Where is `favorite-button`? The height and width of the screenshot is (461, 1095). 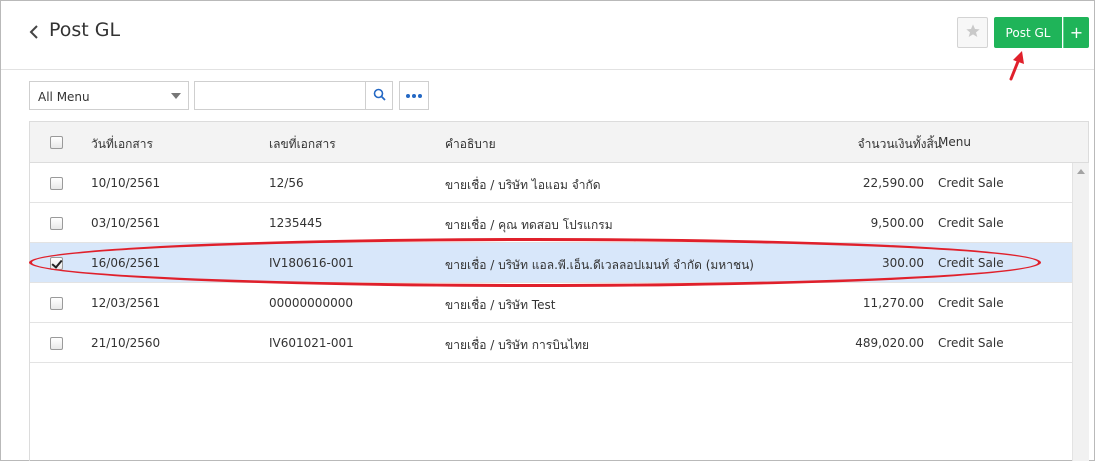 favorite-button is located at coordinates (972, 32).